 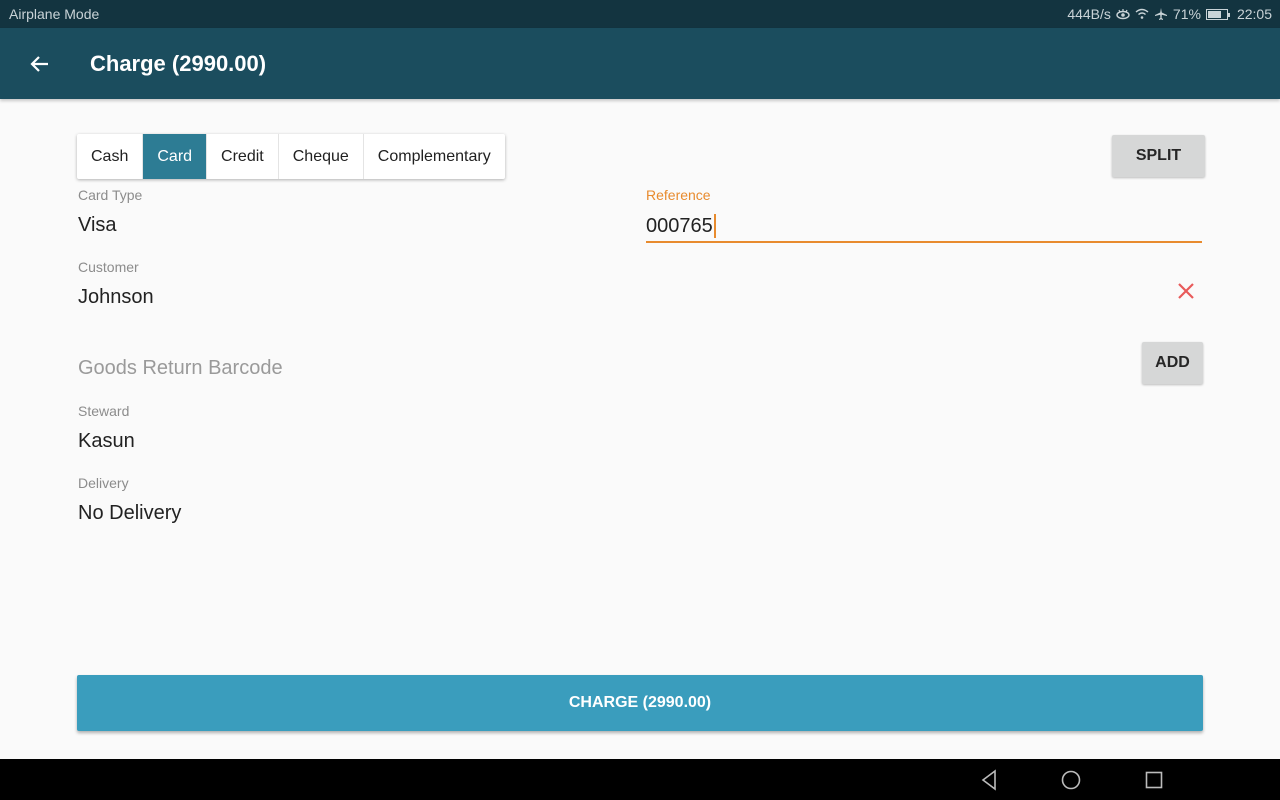 I want to click on tab-complementary: Complementary, so click(x=434, y=156).